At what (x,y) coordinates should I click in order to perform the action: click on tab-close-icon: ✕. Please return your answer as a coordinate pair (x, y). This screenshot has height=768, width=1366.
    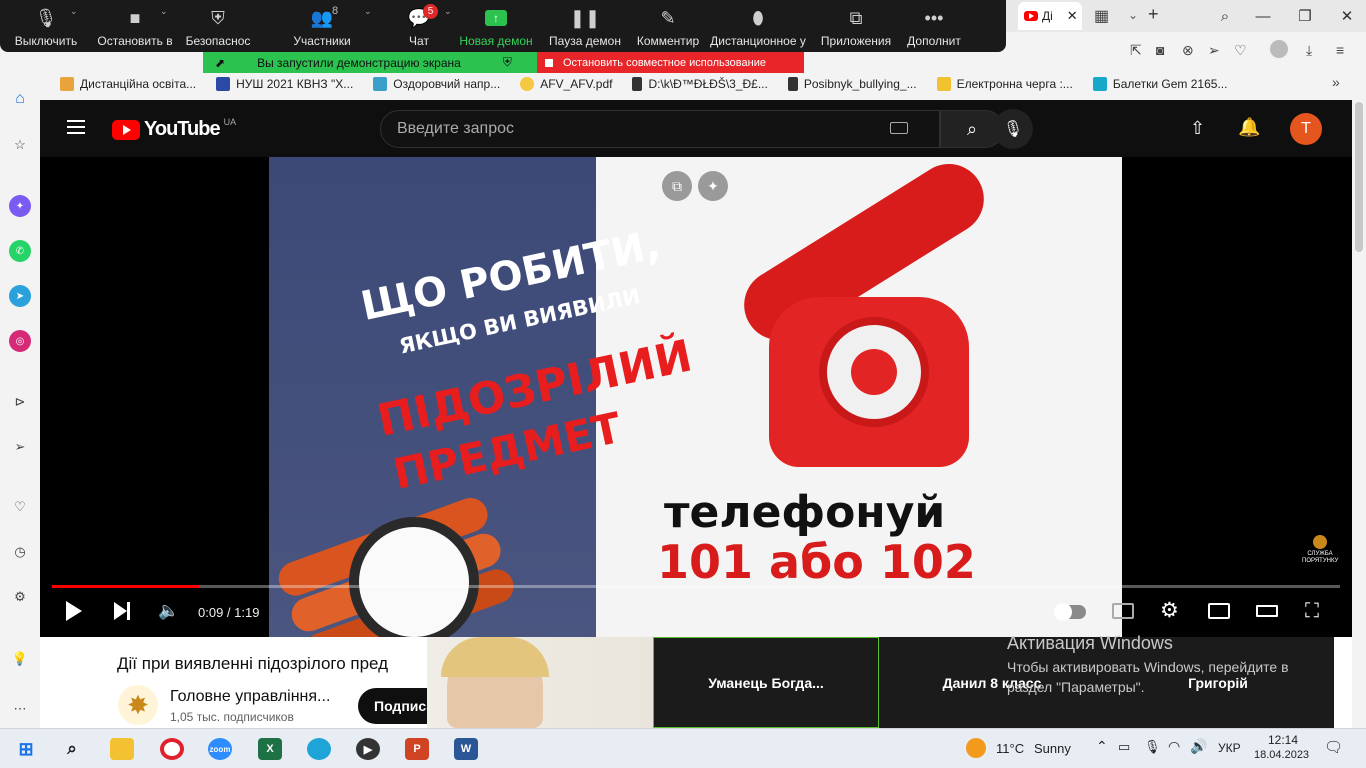
    Looking at the image, I should click on (1072, 16).